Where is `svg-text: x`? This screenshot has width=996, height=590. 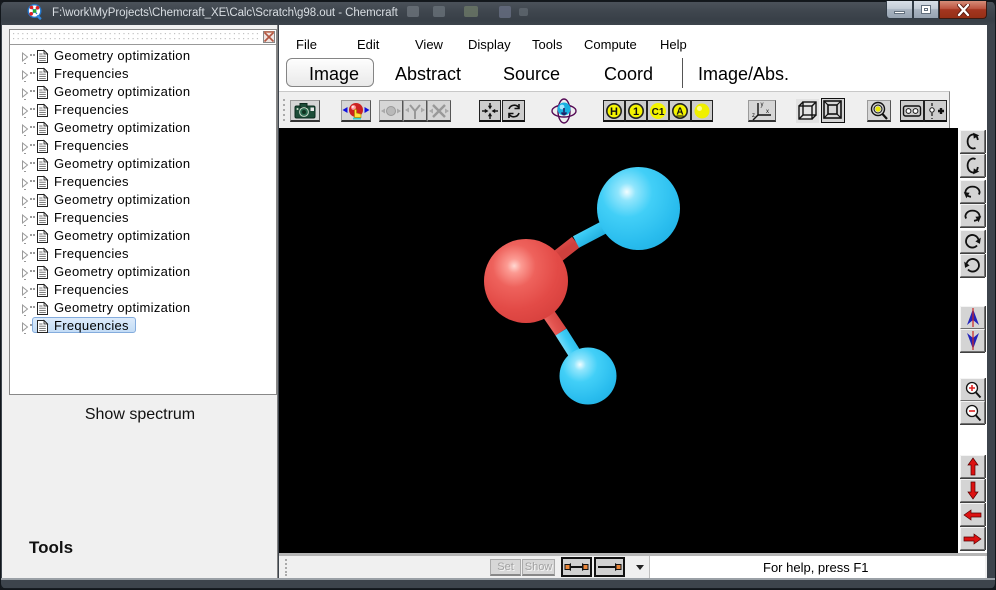 svg-text: x is located at coordinates (767, 112).